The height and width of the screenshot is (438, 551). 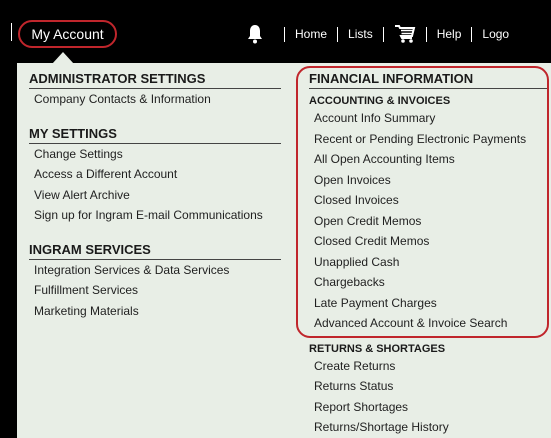 What do you see at coordinates (429, 262) in the screenshot?
I see `menu-item-unapplied-cash: Unapplied Cash` at bounding box center [429, 262].